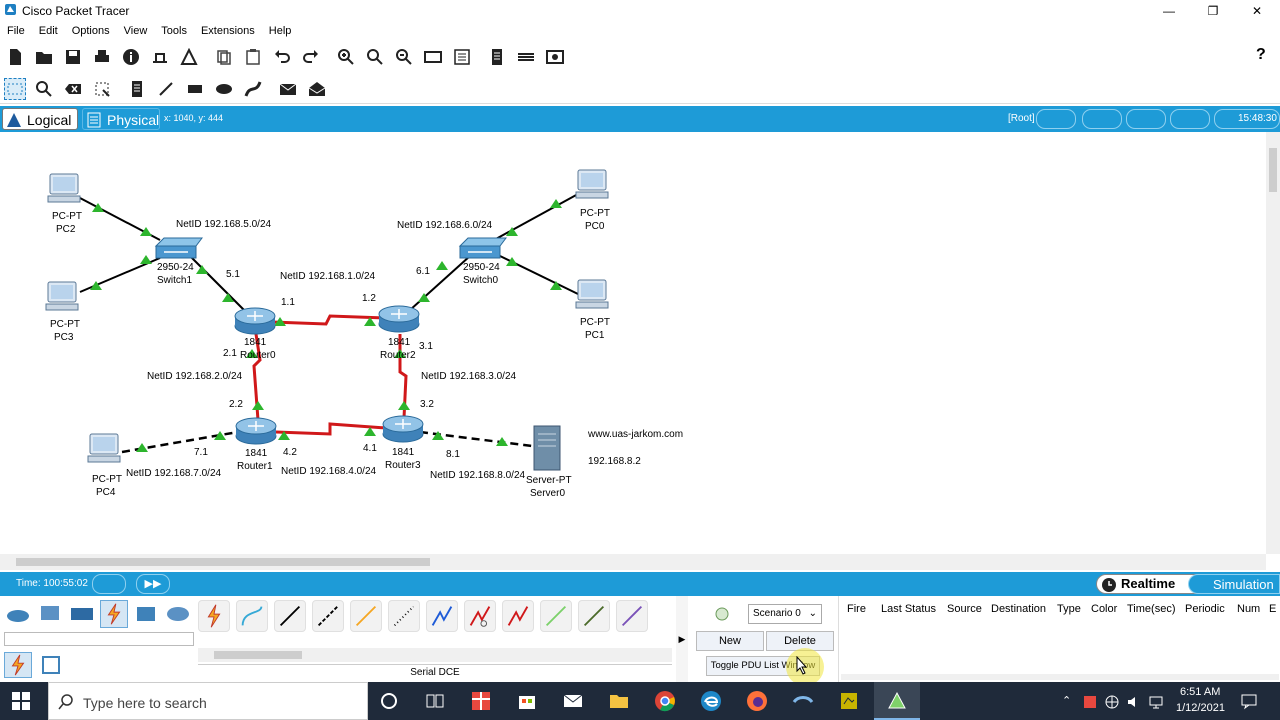 The image size is (1280, 720). Describe the element at coordinates (51, 665) in the screenshot. I see `fiber-subcategory-icon` at that location.